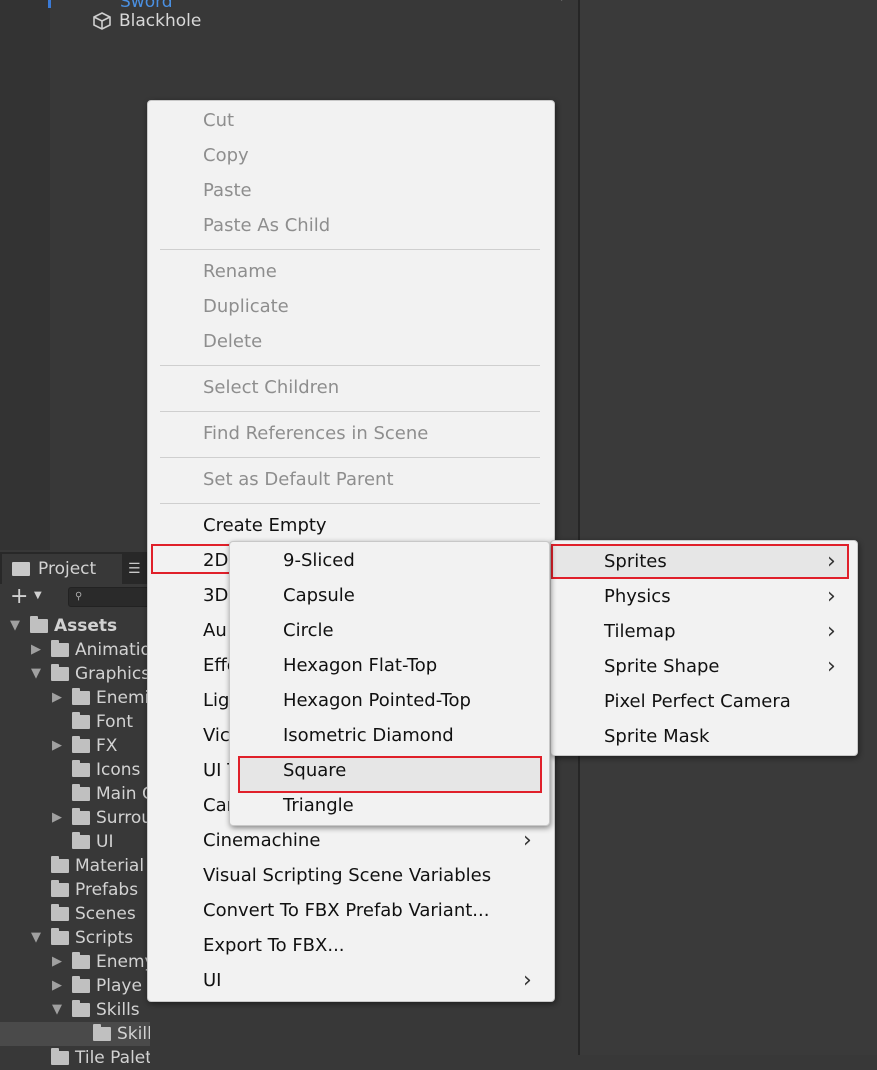  Describe the element at coordinates (729, 666) in the screenshot. I see `menu-item-sprite-shape: Sprite Shape ›` at that location.